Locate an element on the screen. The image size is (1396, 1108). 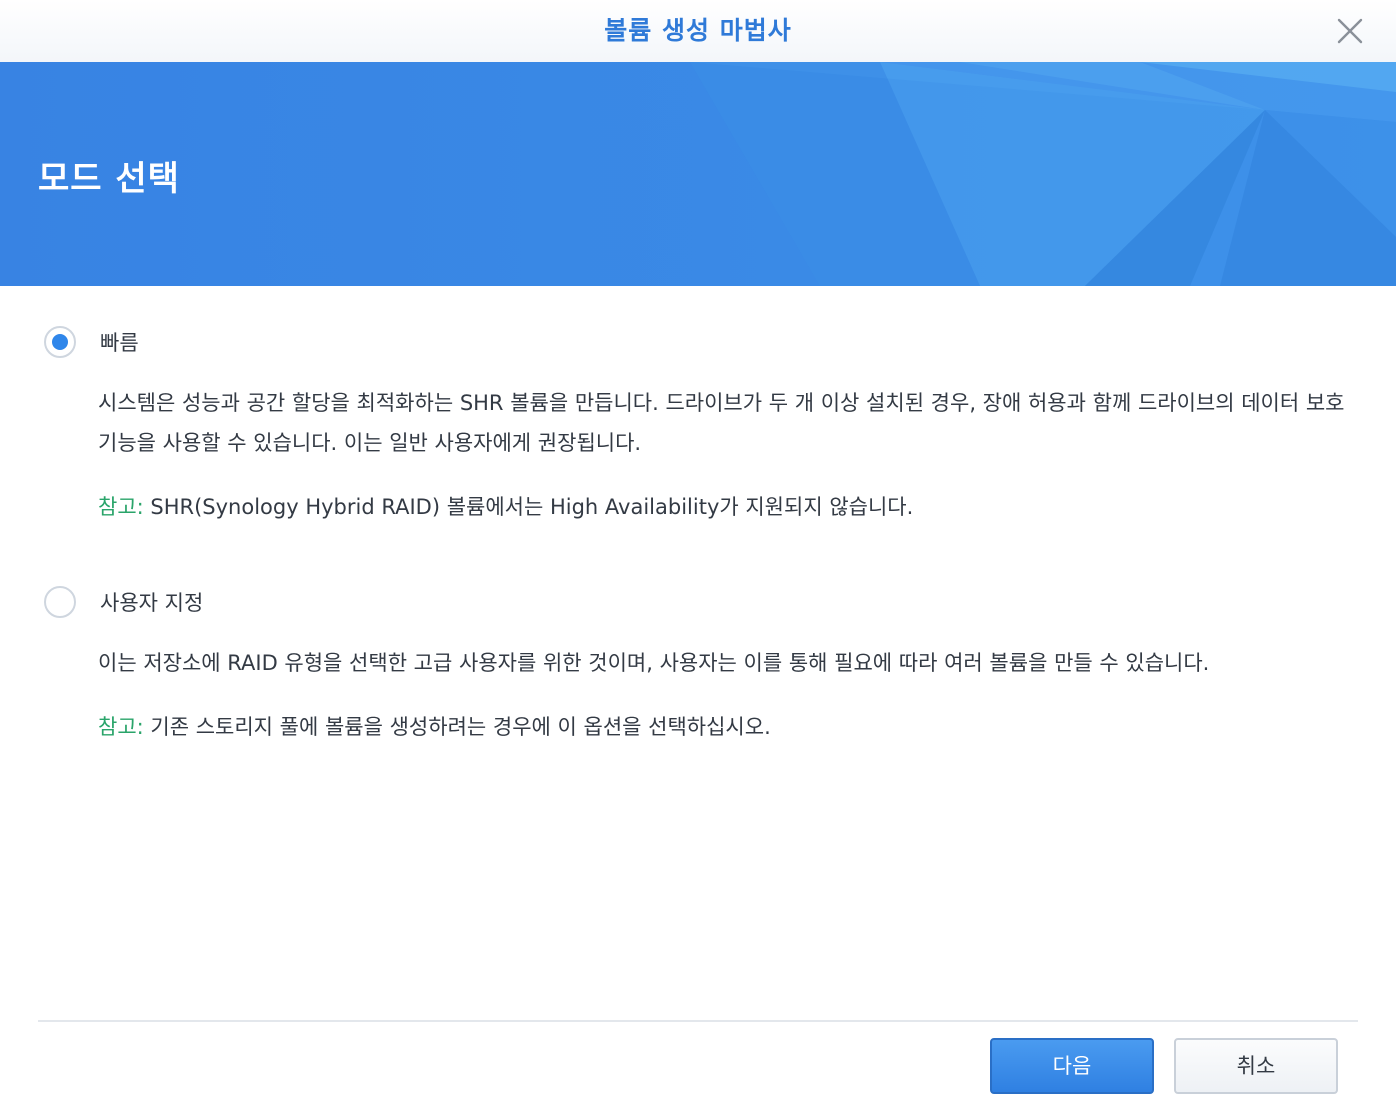
title-bar: 볼륨 생성 마법사 is located at coordinates (698, 31).